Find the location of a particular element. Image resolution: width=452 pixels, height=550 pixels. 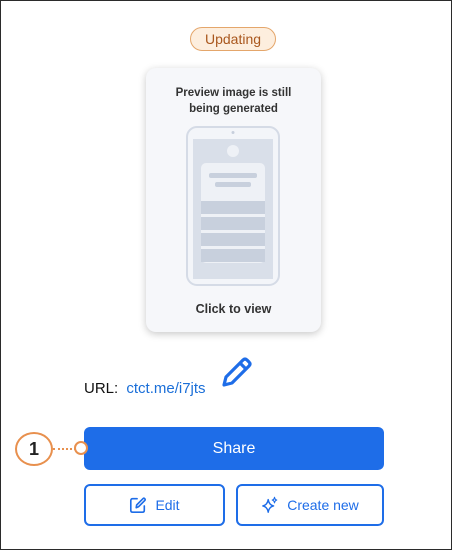

sparkle-icon is located at coordinates (270, 504).